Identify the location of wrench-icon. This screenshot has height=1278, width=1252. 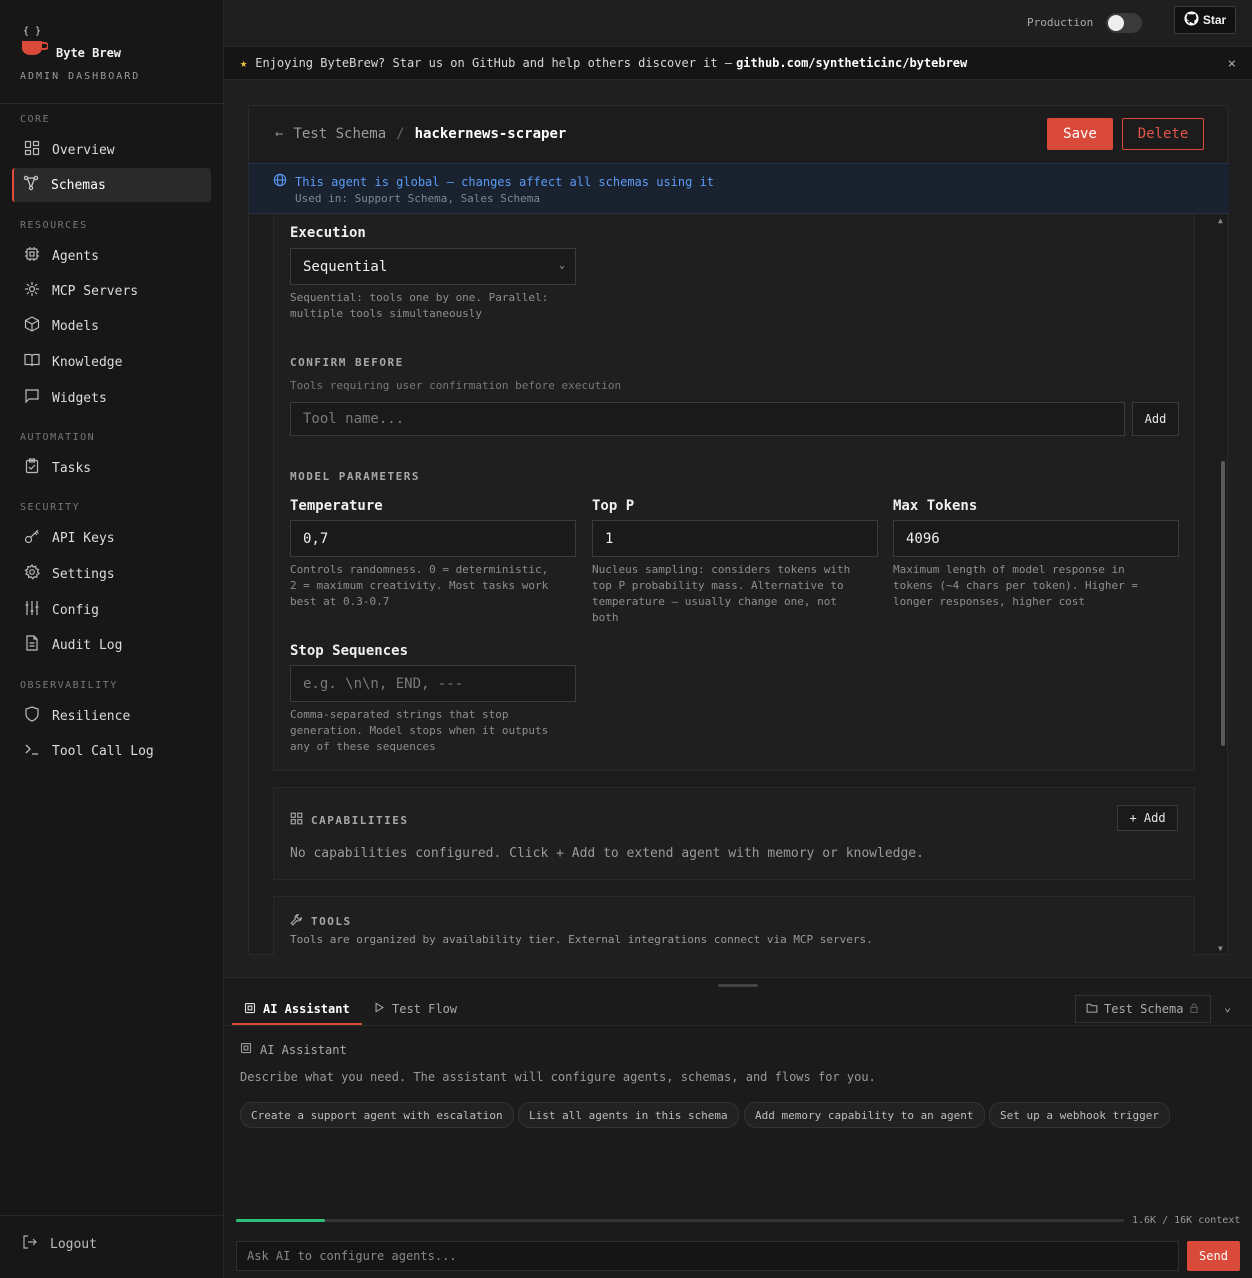
(296, 921).